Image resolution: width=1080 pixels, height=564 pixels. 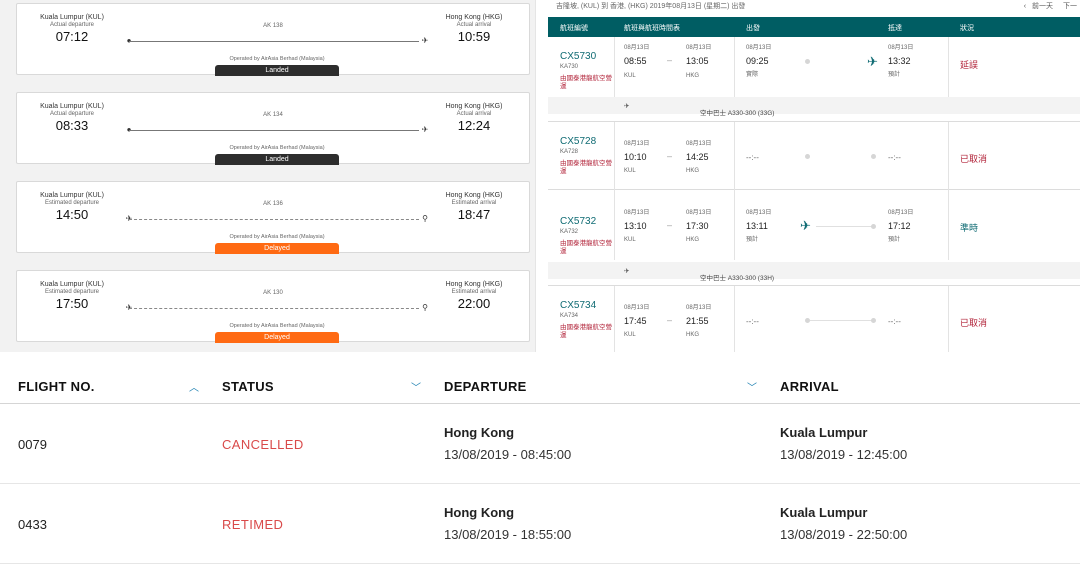 I want to click on arrival-kind: Estimated arrival, so click(x=474, y=202).